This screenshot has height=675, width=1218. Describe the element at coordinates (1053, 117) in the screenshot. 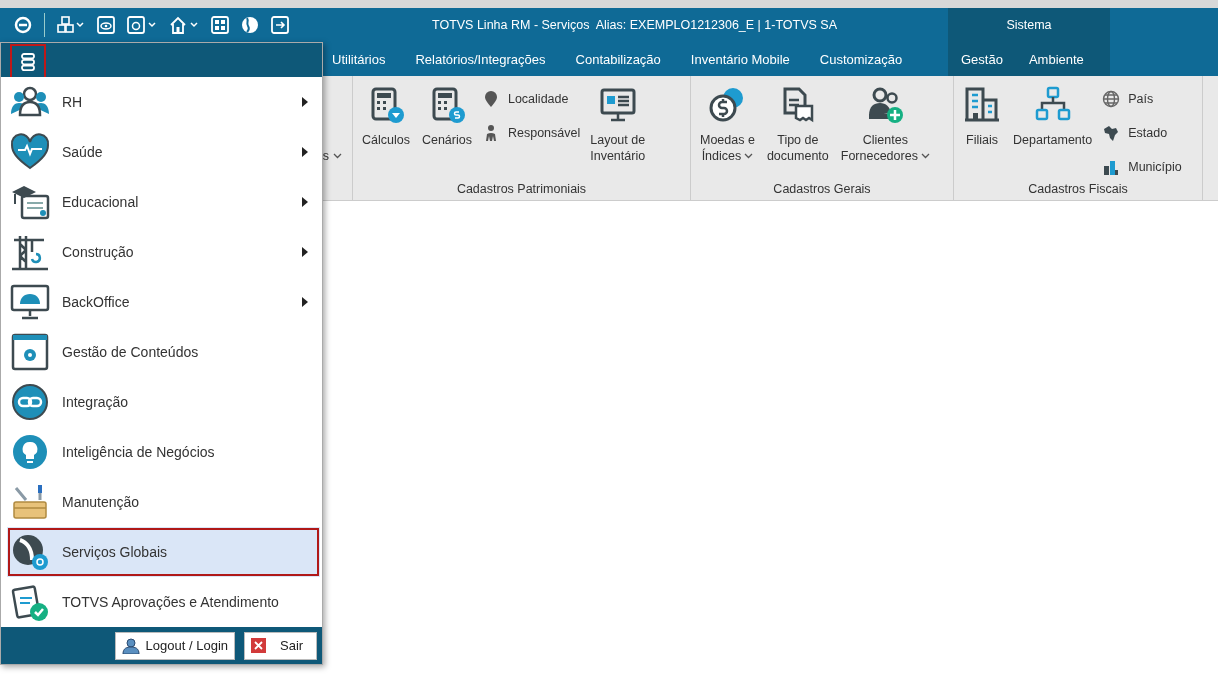

I see `ribbon-button: Departamento` at that location.